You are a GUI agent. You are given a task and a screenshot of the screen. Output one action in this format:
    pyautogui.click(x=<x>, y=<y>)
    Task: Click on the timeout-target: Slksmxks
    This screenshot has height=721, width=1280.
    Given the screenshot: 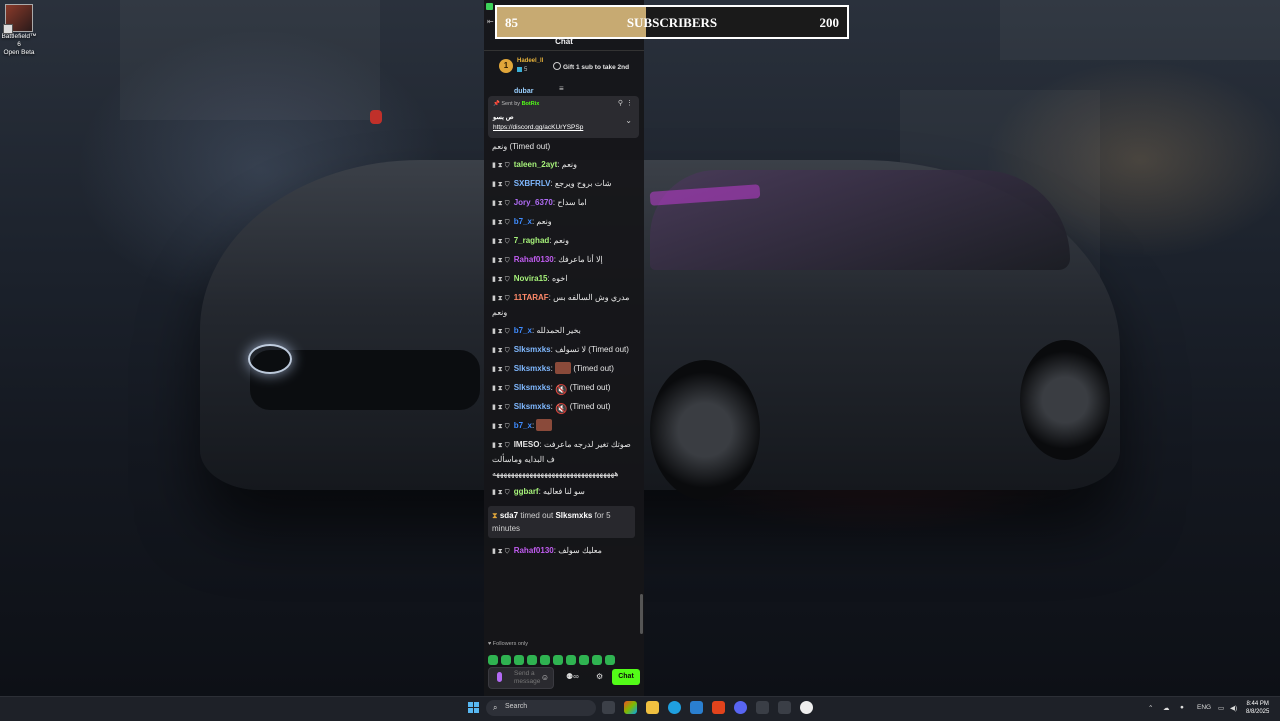 What is the action you would take?
    pyautogui.click(x=573, y=515)
    